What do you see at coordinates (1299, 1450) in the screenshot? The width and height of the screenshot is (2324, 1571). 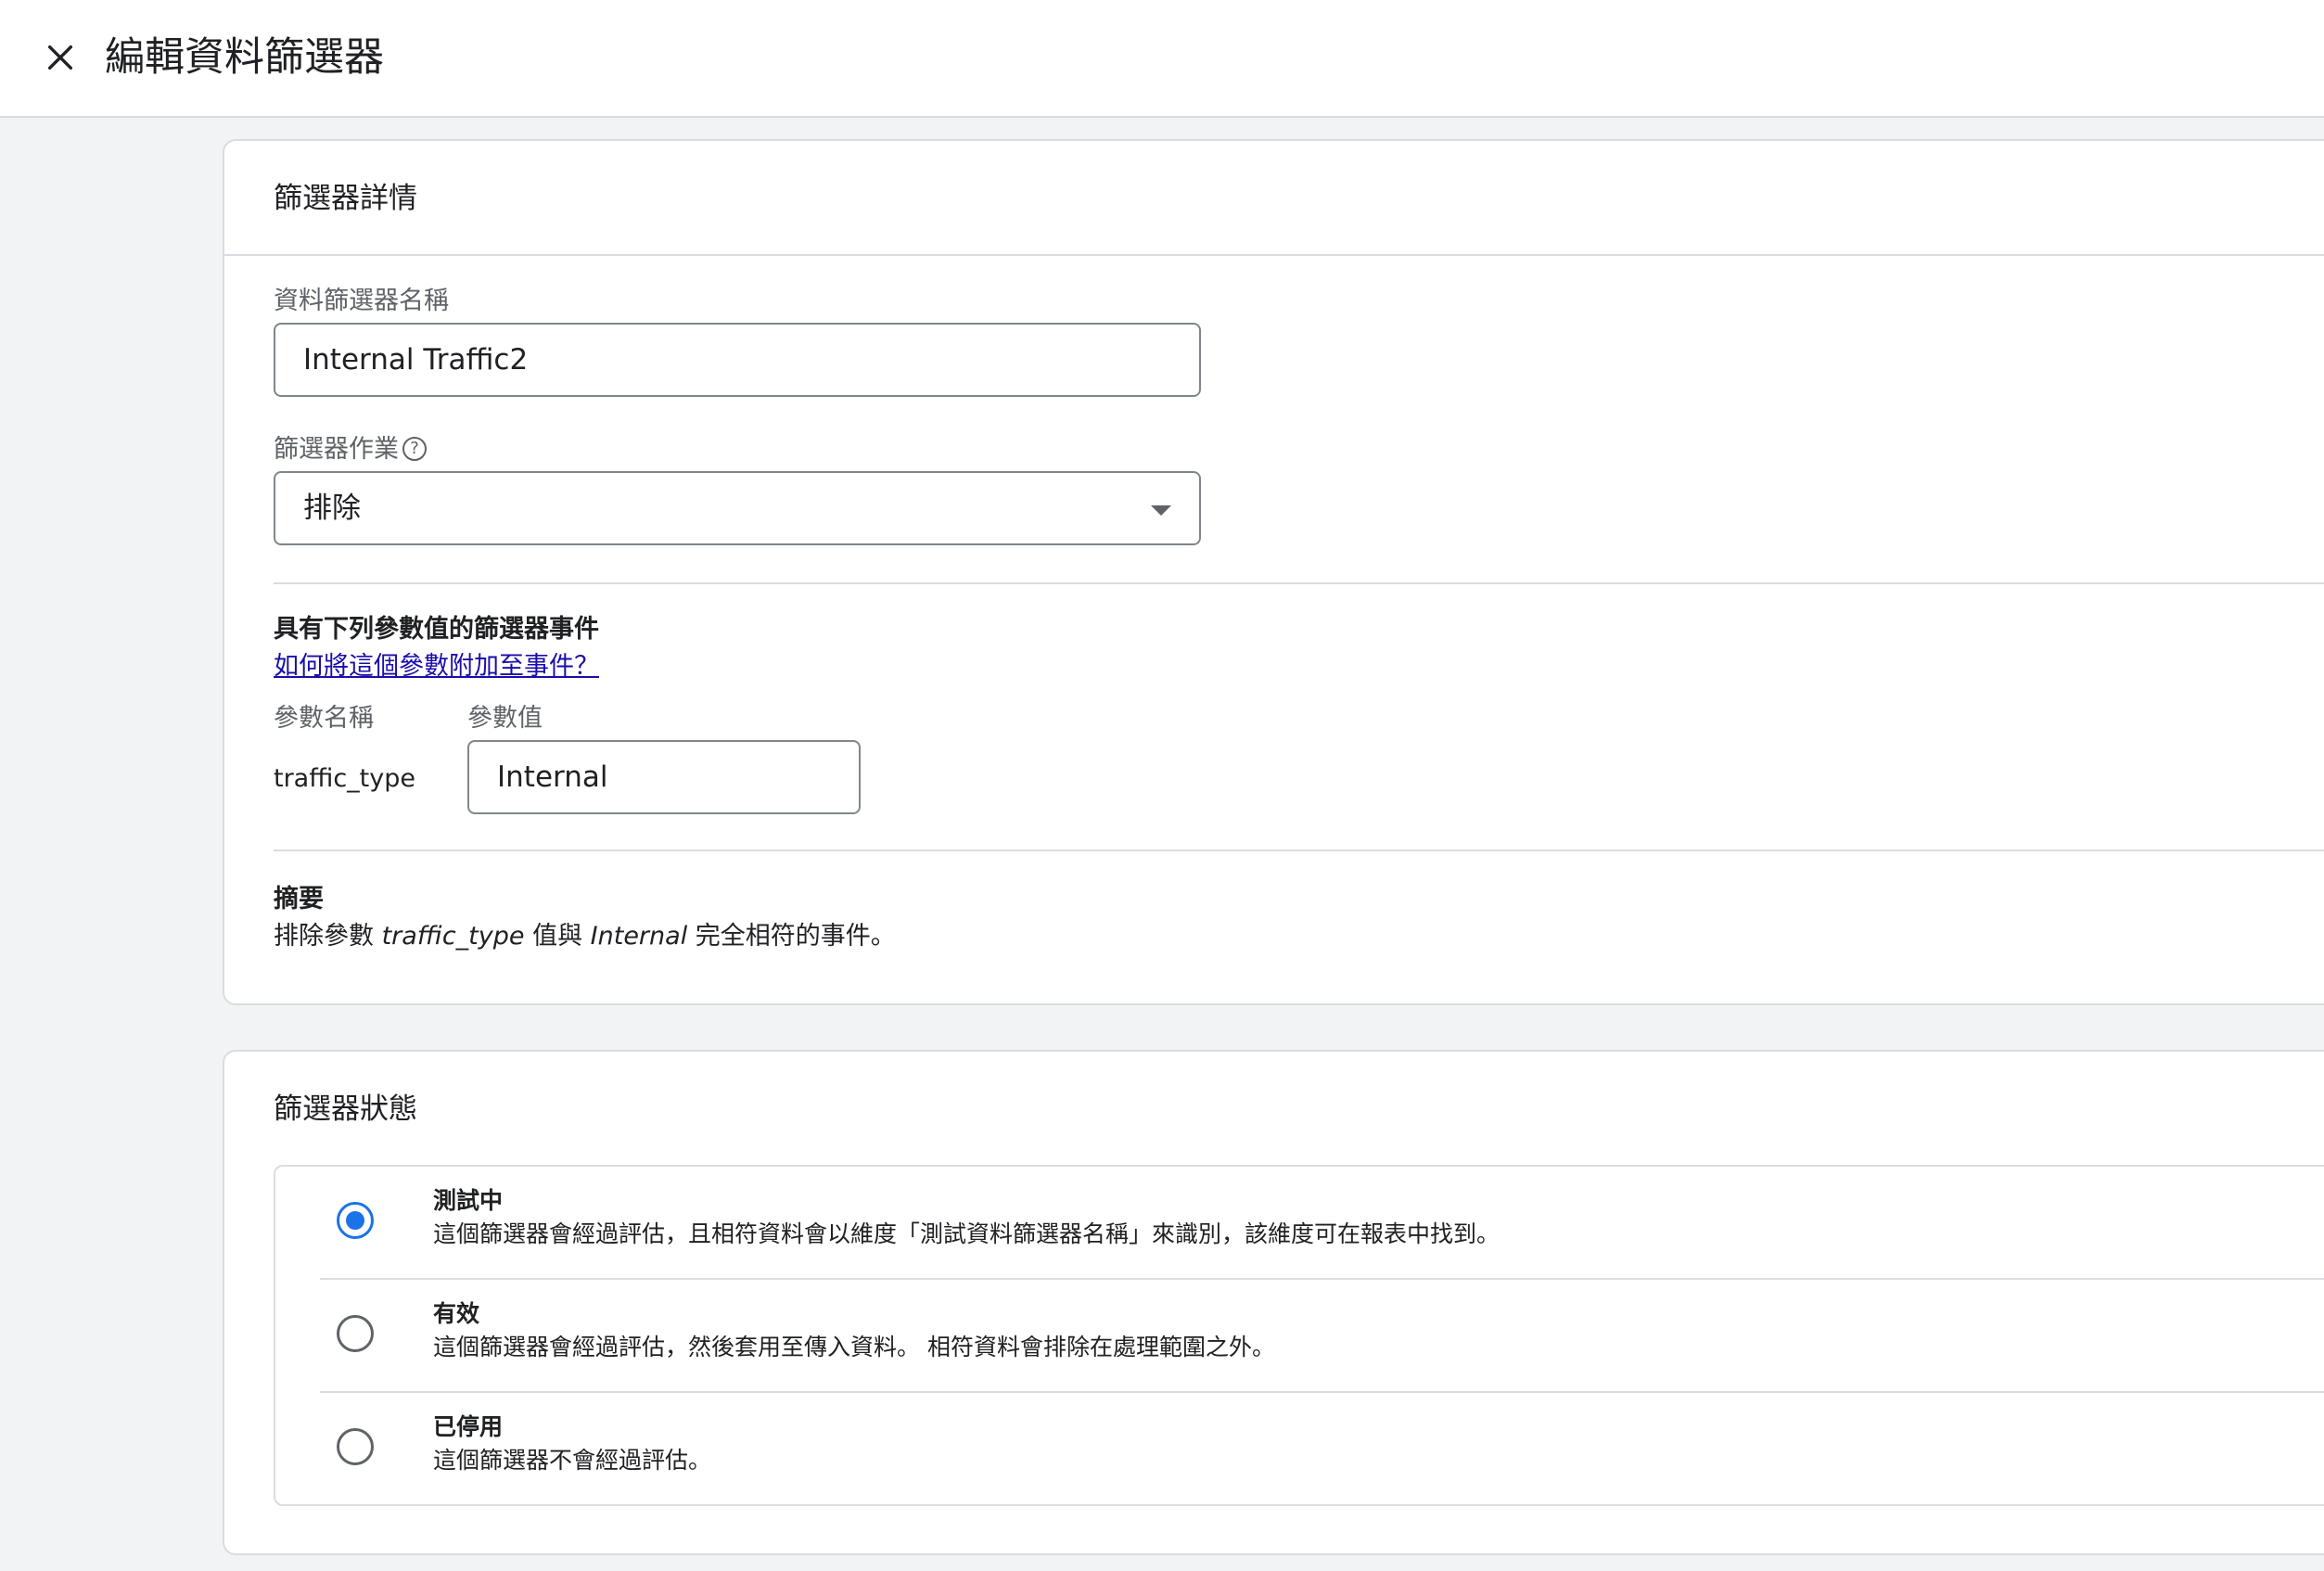 I see `status-option-disabled: 已停用 這個篩選器不會經過評估。` at bounding box center [1299, 1450].